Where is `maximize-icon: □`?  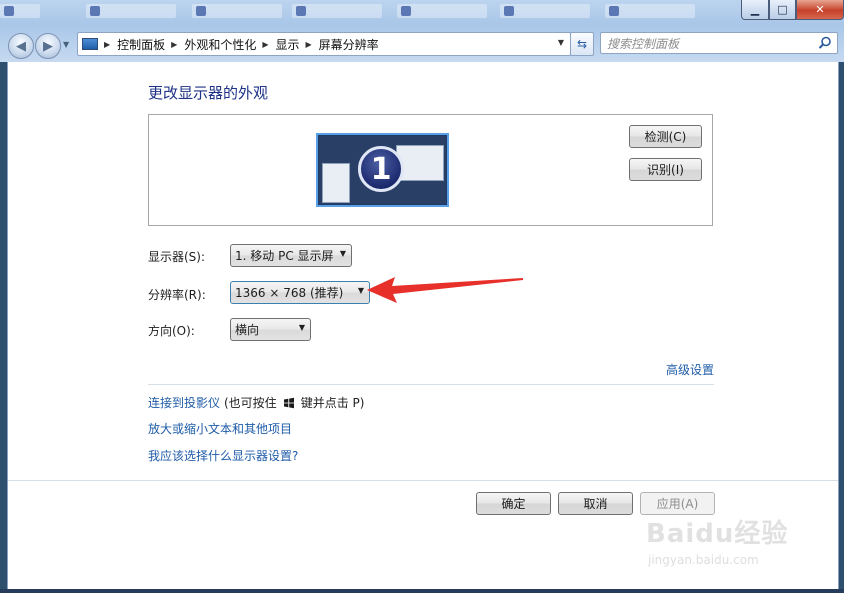
maximize-icon: □ is located at coordinates (782, 9).